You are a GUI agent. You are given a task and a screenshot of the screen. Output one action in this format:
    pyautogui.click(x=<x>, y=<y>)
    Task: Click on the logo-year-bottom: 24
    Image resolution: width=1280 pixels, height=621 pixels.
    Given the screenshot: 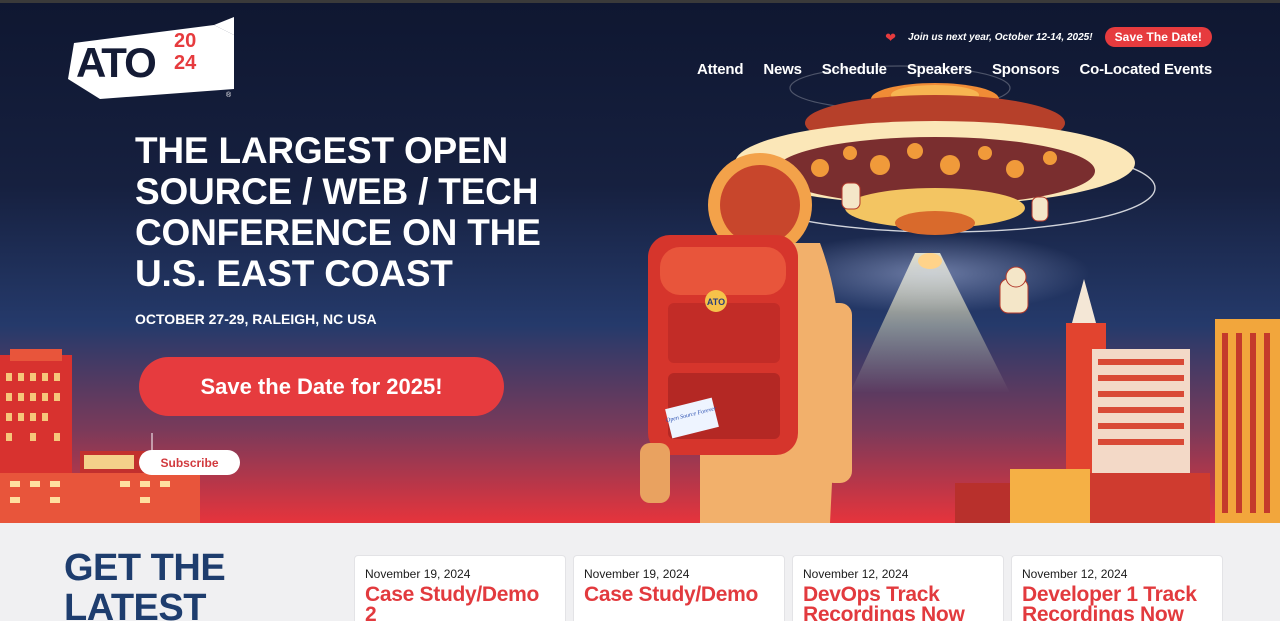 What is the action you would take?
    pyautogui.click(x=185, y=63)
    